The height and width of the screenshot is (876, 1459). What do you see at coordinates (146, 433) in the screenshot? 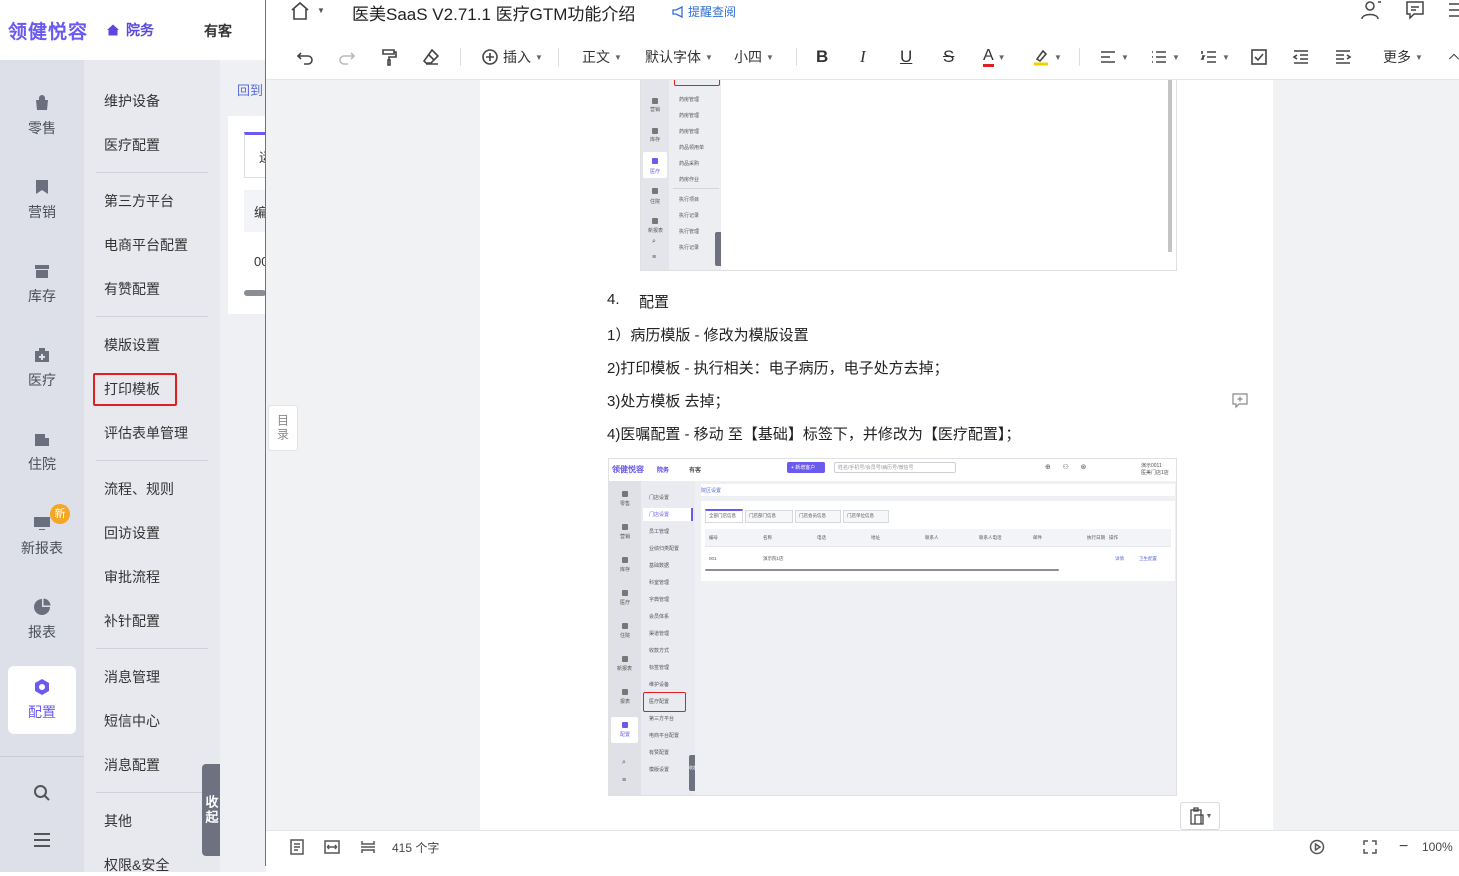
I see `submenu-item: 评估表单管理` at bounding box center [146, 433].